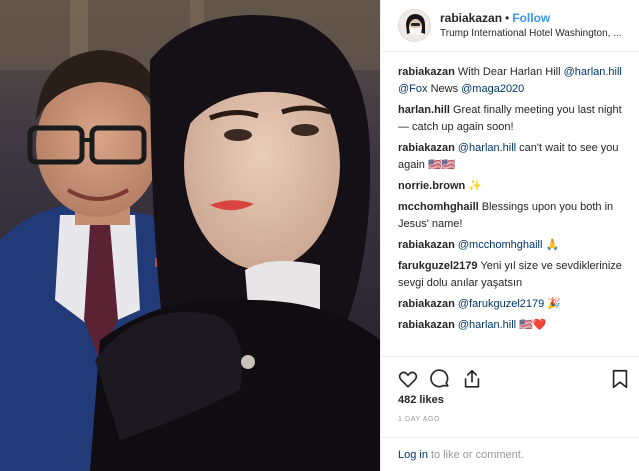 The width and height of the screenshot is (639, 471). Describe the element at coordinates (492, 89) in the screenshot. I see `mention-link: @maga2020` at that location.